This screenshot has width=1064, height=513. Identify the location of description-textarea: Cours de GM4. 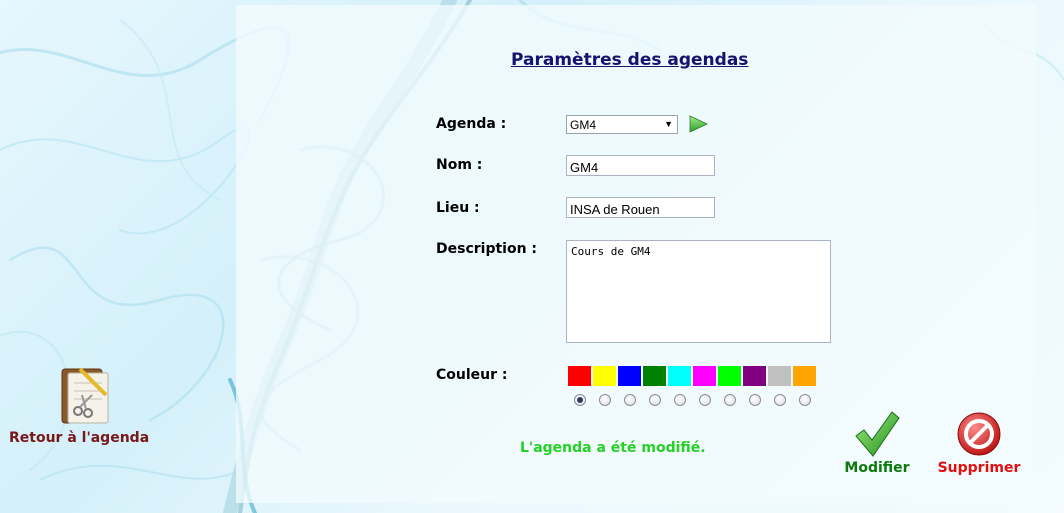
(698, 291).